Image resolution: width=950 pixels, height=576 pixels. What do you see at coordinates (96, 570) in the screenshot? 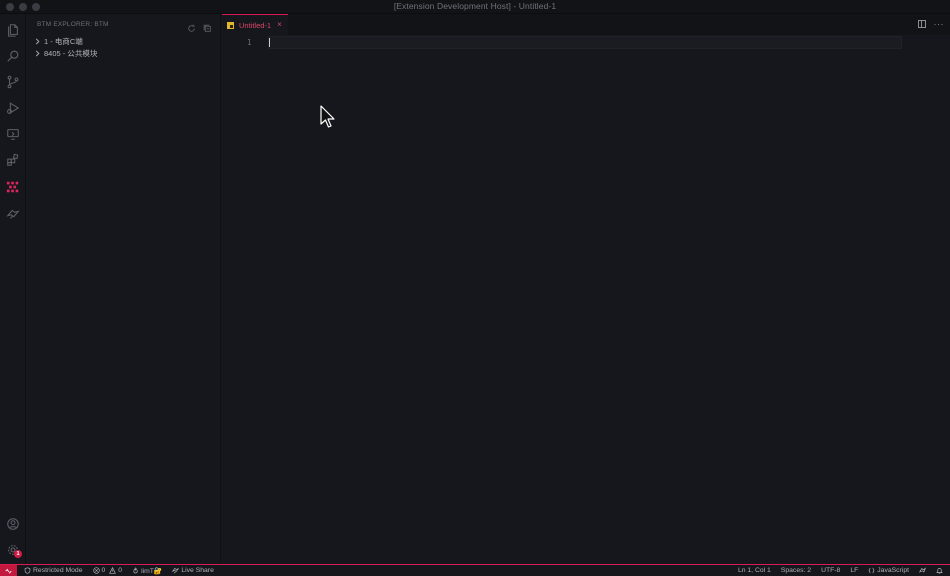
I see `error-icon` at bounding box center [96, 570].